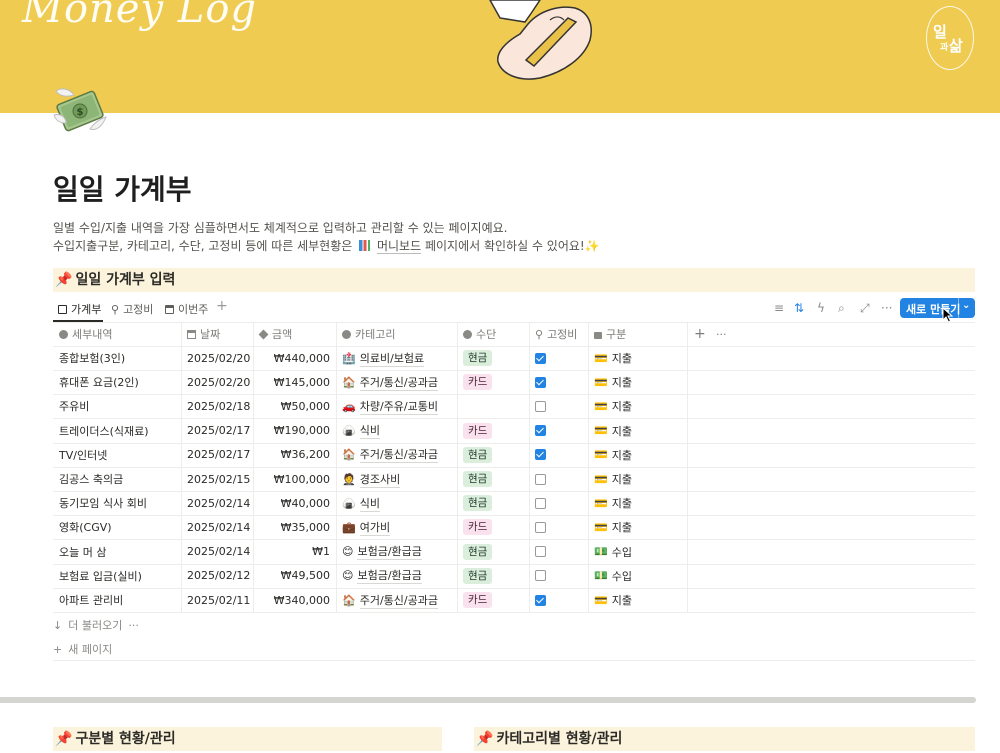  Describe the element at coordinates (275, 334) in the screenshot. I see `column-header-amount: 금액` at that location.